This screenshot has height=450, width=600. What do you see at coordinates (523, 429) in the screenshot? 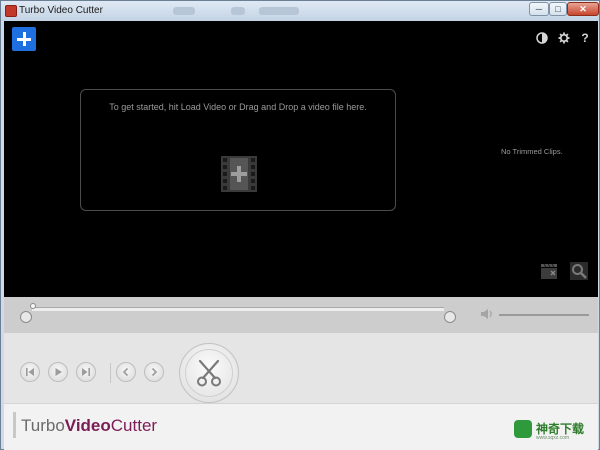
I see `watermark-logo-icon` at bounding box center [523, 429].